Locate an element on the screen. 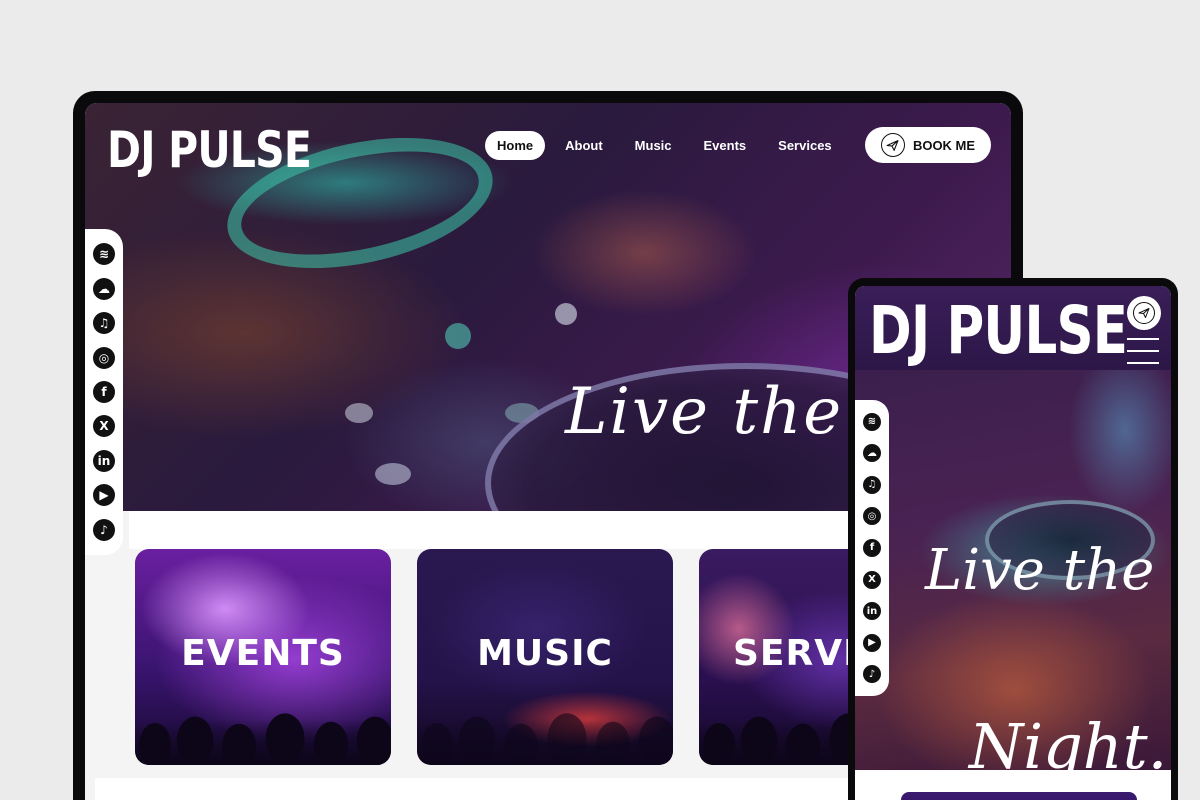  site-logo: DJ PULSE is located at coordinates (209, 150).